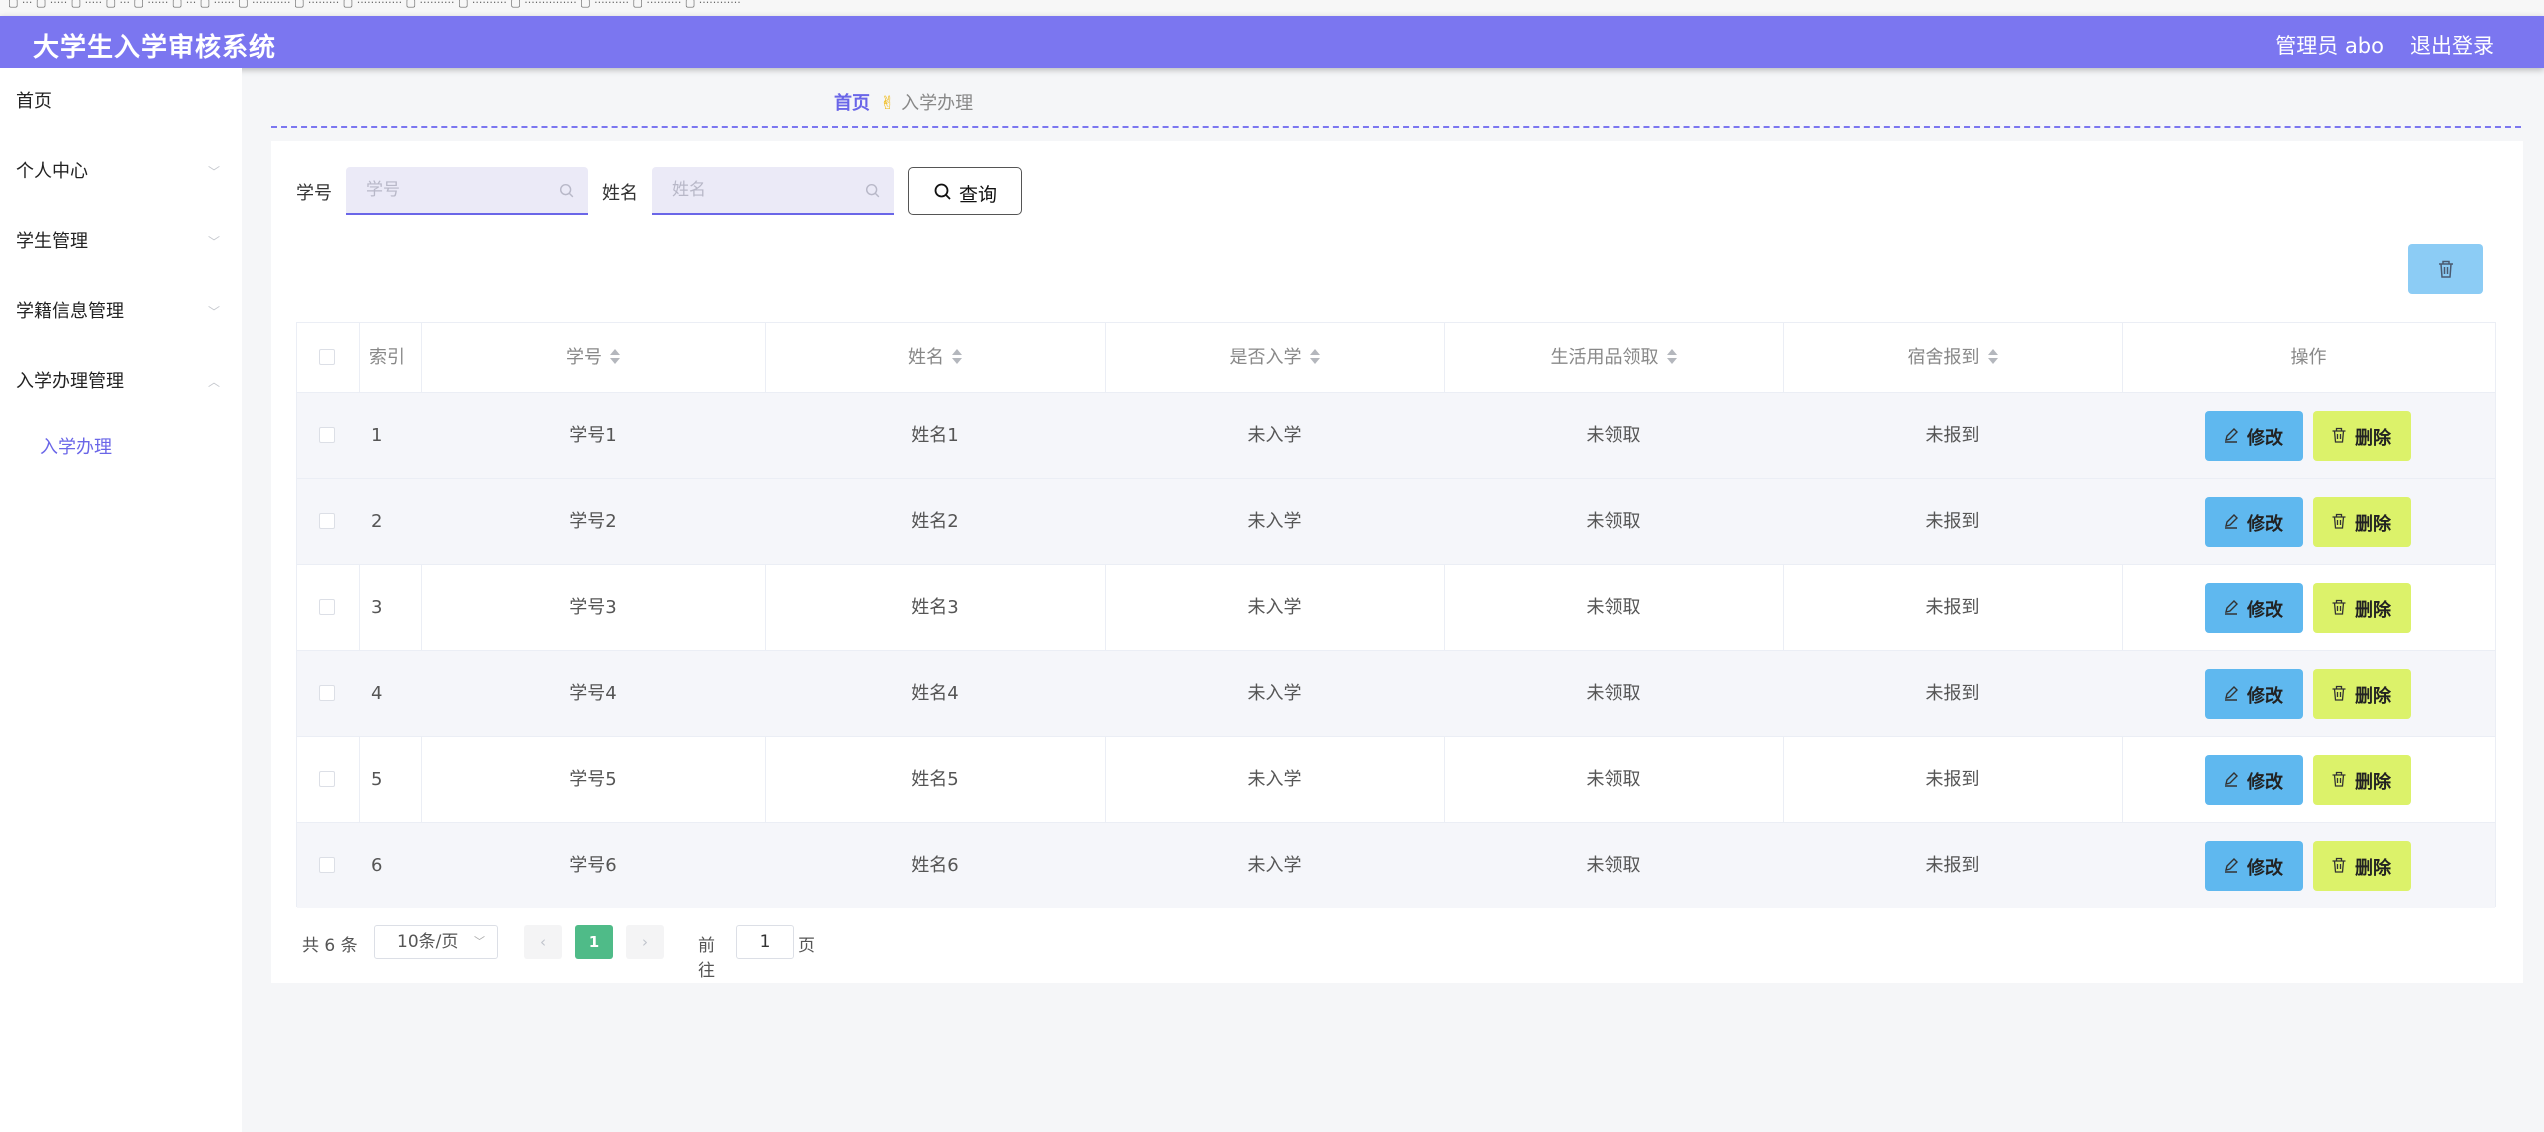 The height and width of the screenshot is (1132, 2544). What do you see at coordinates (1396, 521) in the screenshot?
I see `table-row: 2 学号2 姓名2 未入学 未领取 未报到 修改 删除` at bounding box center [1396, 521].